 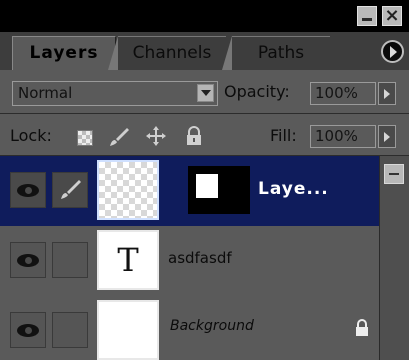 I want to click on tab-channels: Channels, so click(x=167, y=53).